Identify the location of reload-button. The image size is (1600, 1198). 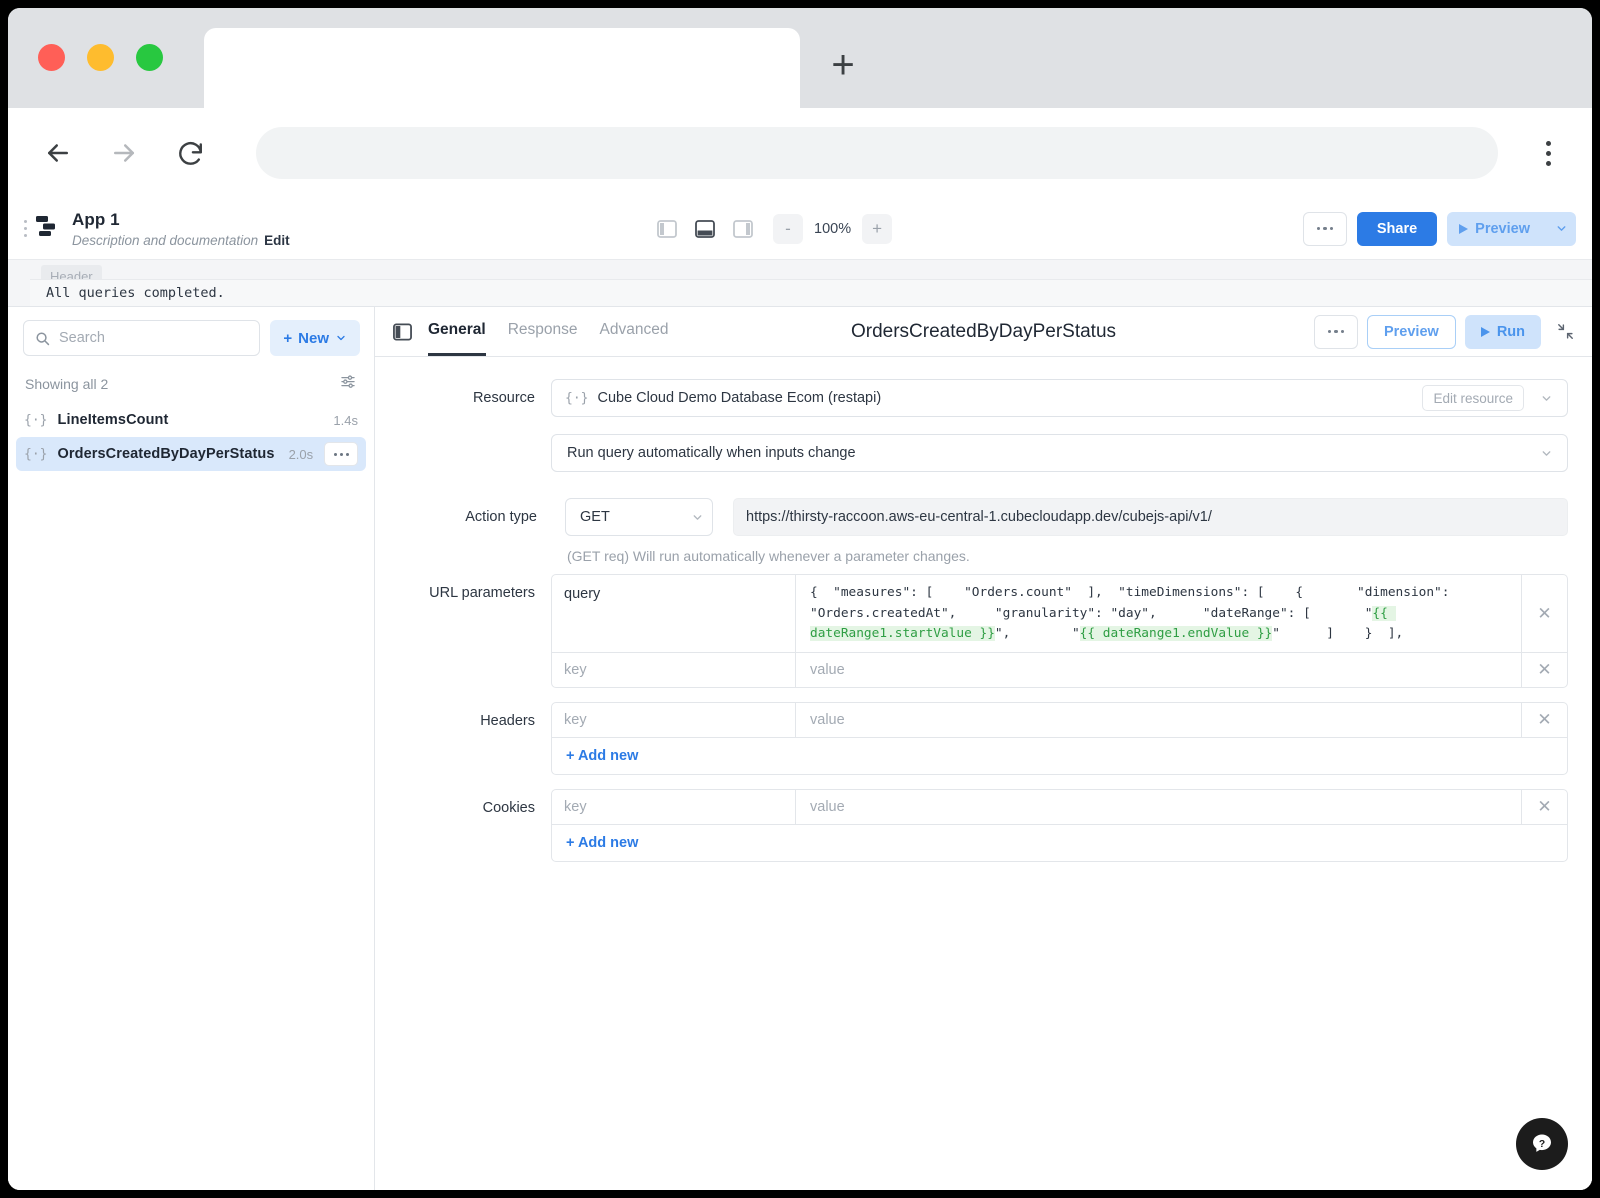
(190, 153).